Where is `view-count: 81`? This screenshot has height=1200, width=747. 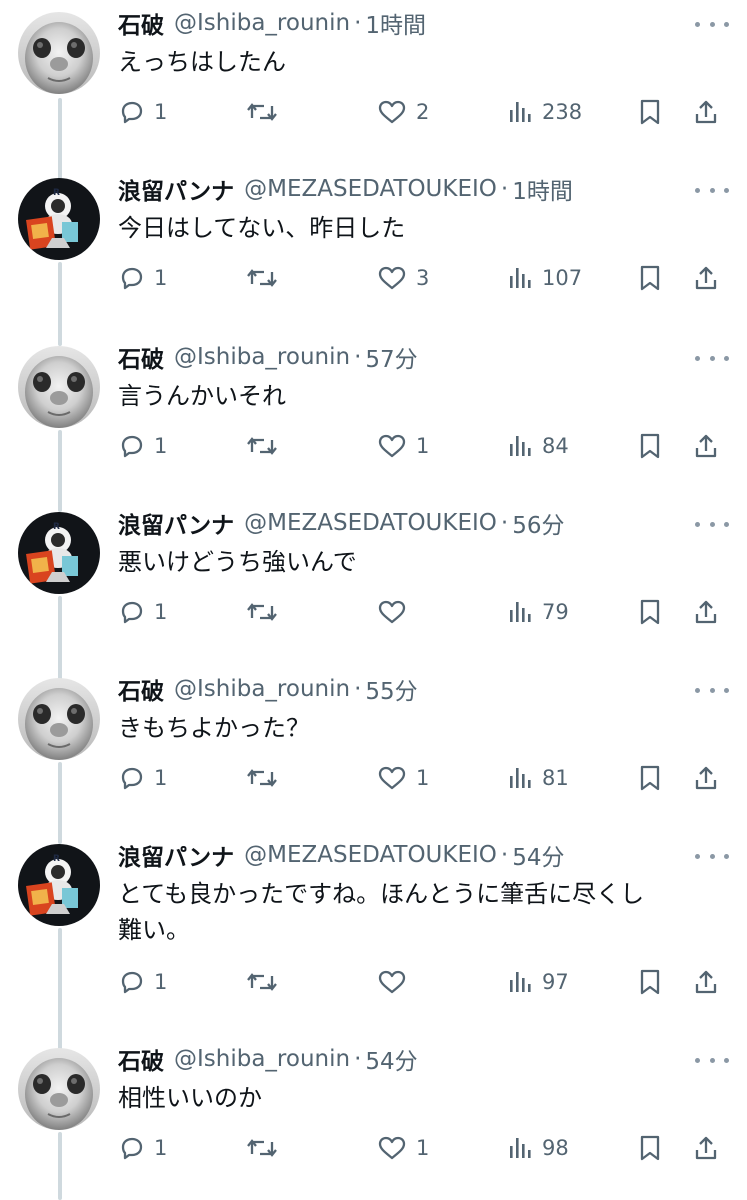 view-count: 81 is located at coordinates (555, 778).